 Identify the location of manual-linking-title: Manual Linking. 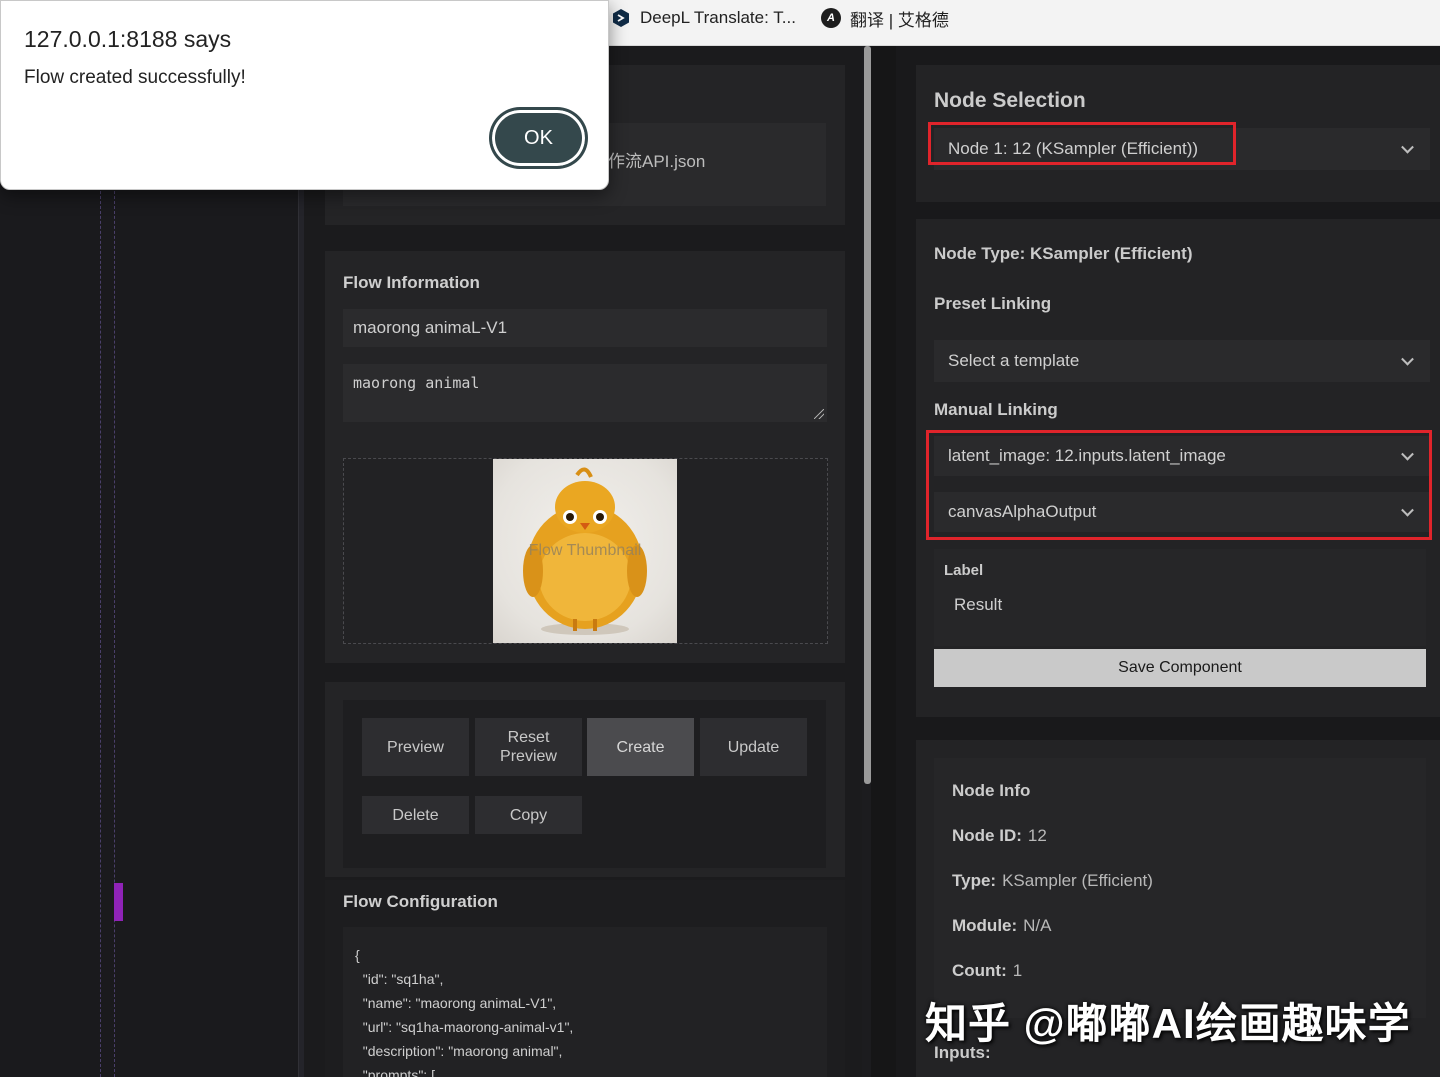
(996, 409).